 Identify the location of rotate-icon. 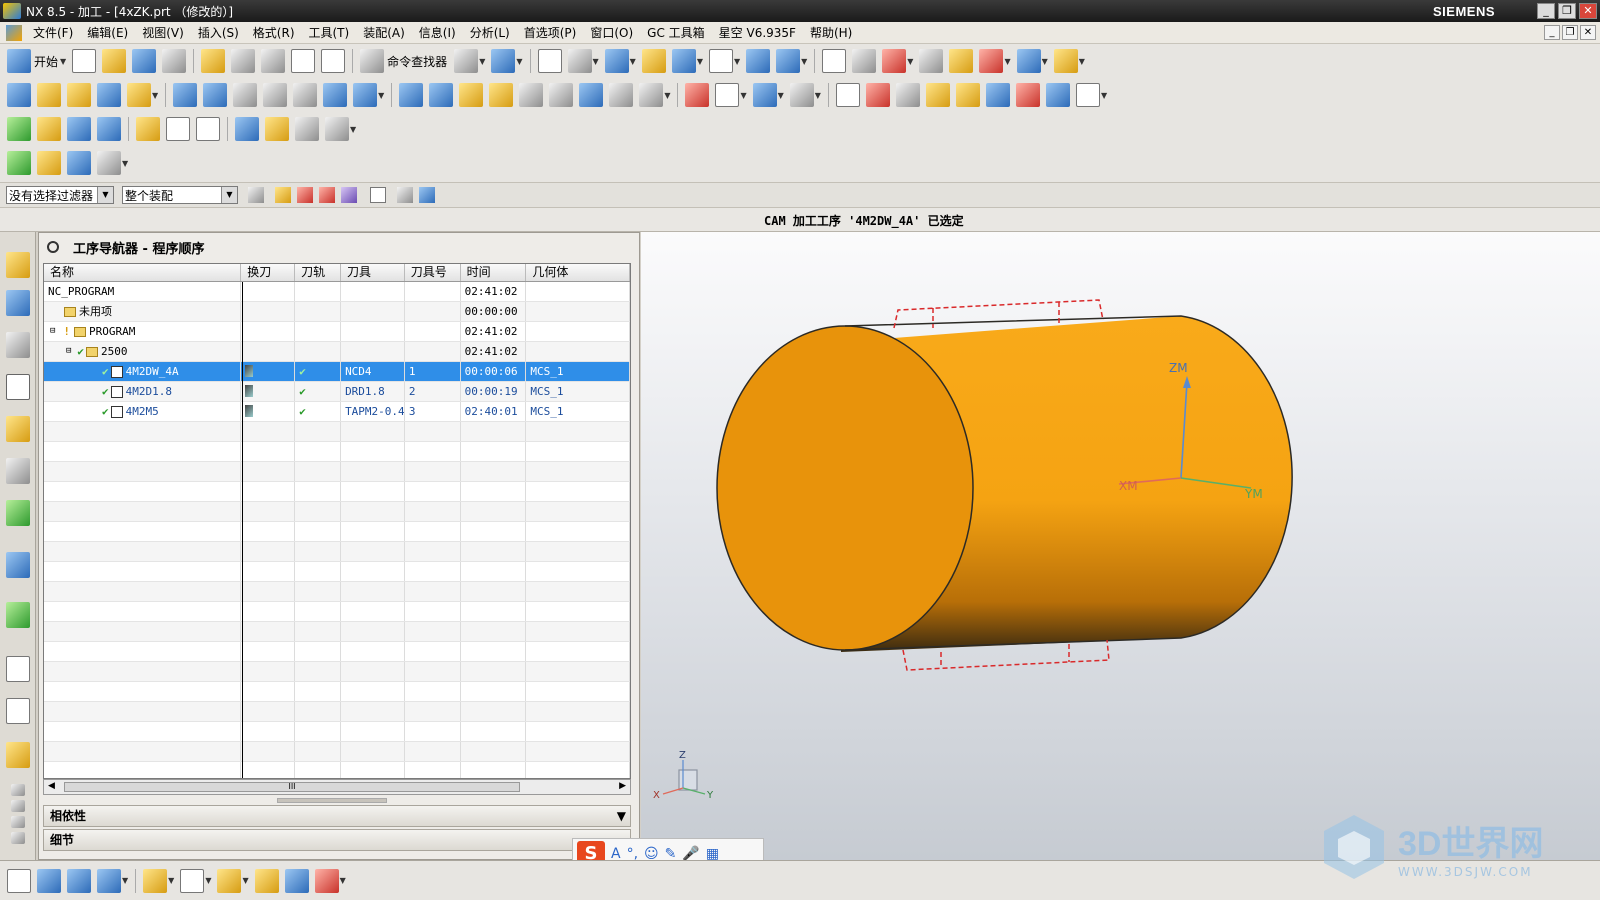
(788, 61).